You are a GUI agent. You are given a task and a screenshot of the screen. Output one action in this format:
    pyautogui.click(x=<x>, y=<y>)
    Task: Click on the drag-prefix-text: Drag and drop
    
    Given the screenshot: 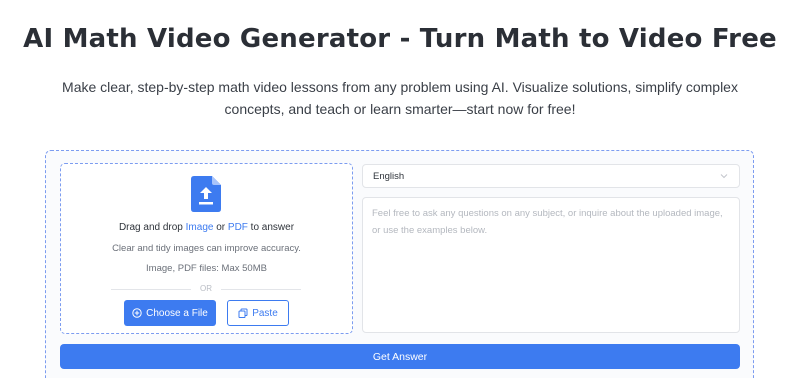 What is the action you would take?
    pyautogui.click(x=152, y=227)
    